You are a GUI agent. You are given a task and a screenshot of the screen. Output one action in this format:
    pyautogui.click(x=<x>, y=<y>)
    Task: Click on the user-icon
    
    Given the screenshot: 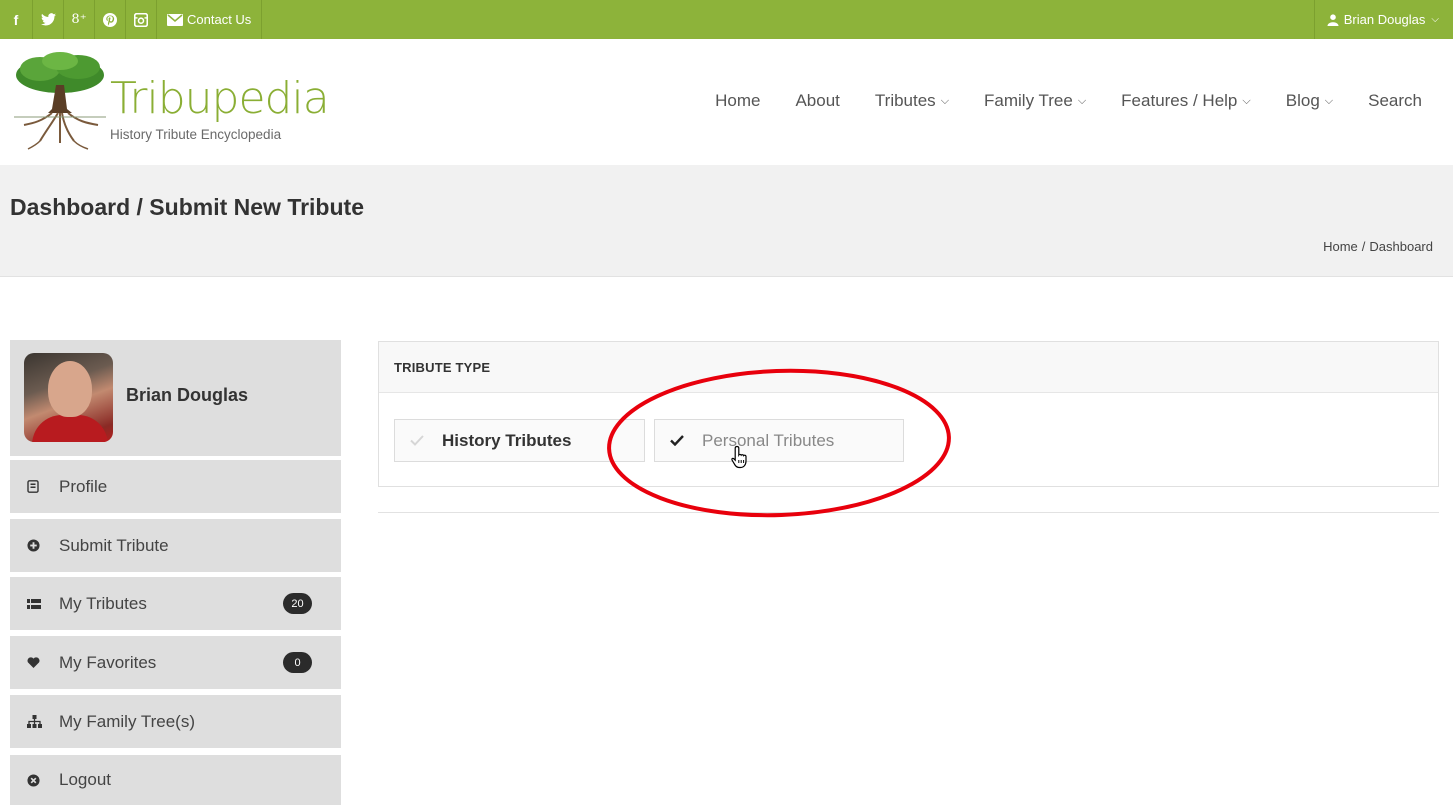 What is the action you would take?
    pyautogui.click(x=1333, y=19)
    